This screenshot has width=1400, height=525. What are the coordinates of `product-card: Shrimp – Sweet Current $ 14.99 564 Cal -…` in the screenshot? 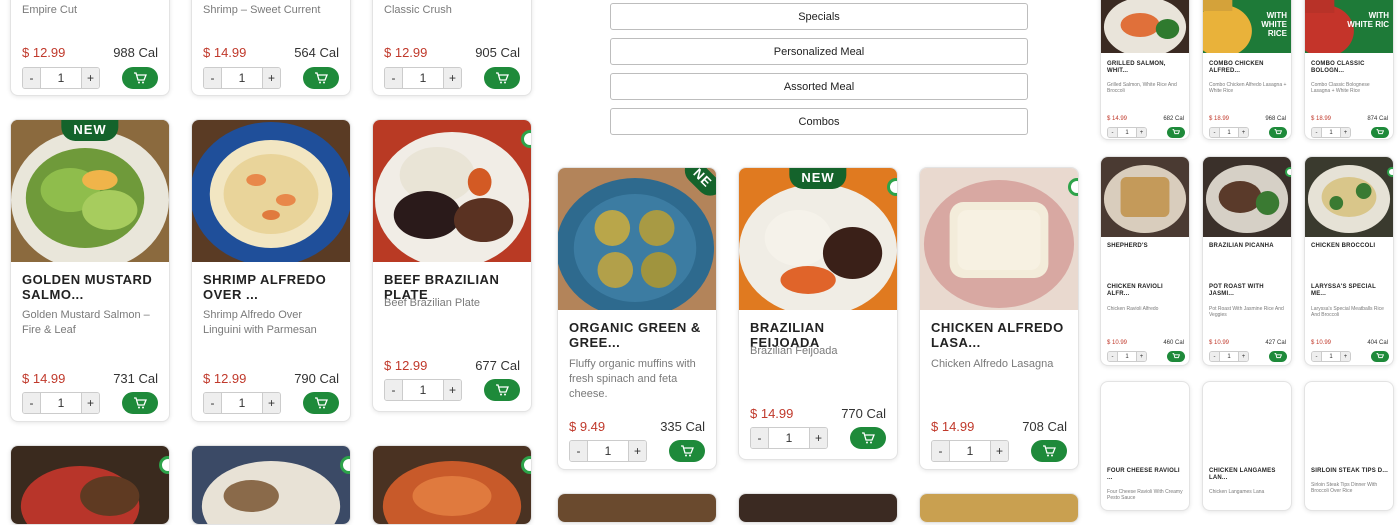 It's located at (271, 48).